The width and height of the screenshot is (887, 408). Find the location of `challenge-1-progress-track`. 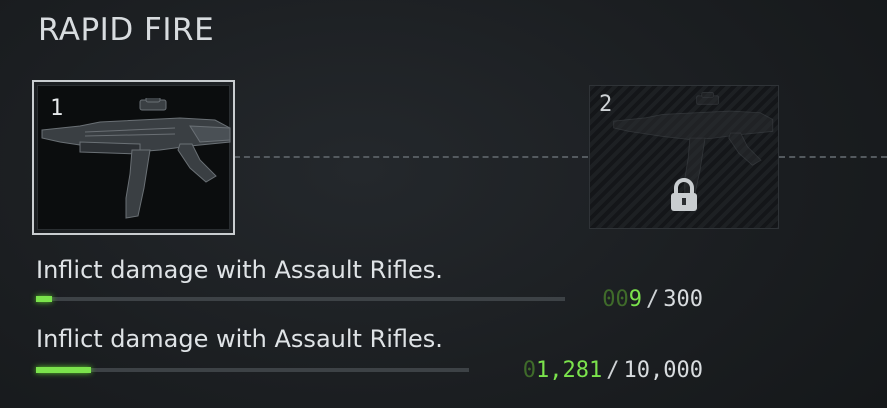

challenge-1-progress-track is located at coordinates (300, 299).